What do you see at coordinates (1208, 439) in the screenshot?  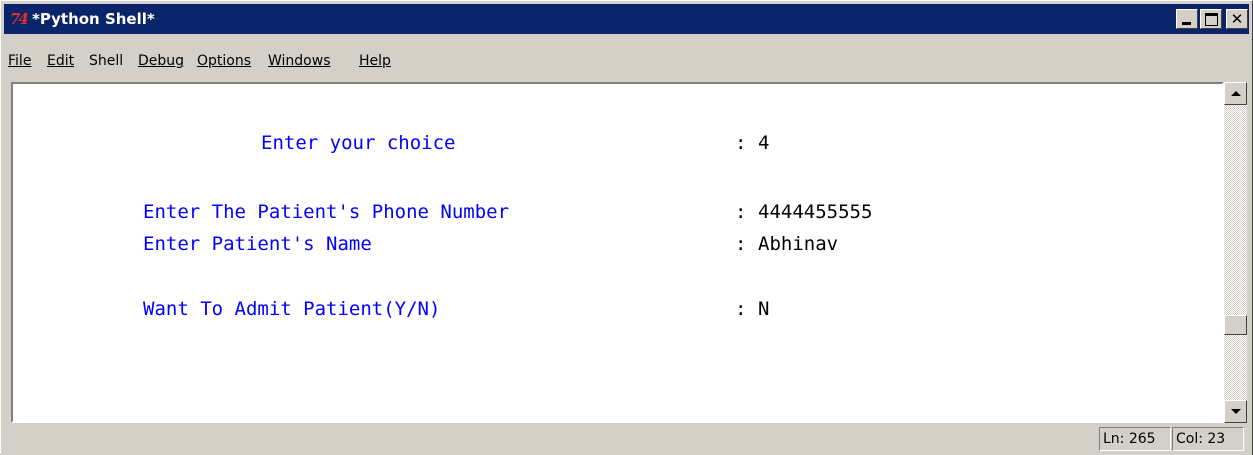 I see `status-column-number: Col: 23` at bounding box center [1208, 439].